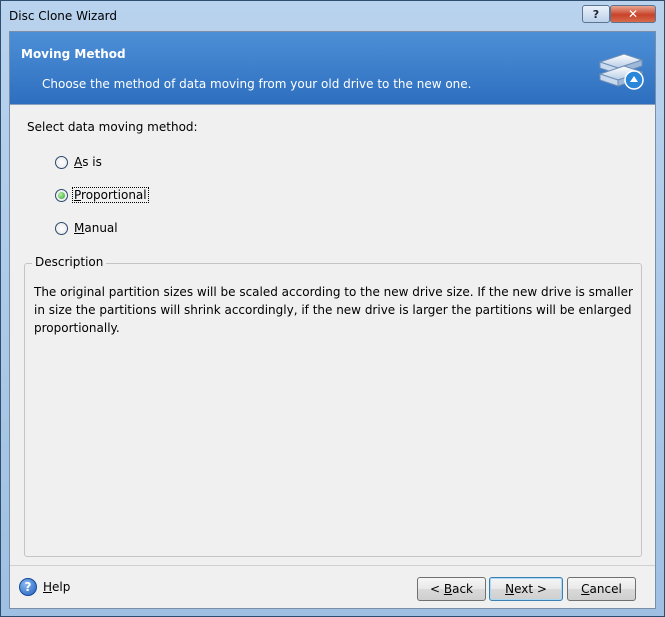  What do you see at coordinates (61, 228) in the screenshot?
I see `radio-manual-button` at bounding box center [61, 228].